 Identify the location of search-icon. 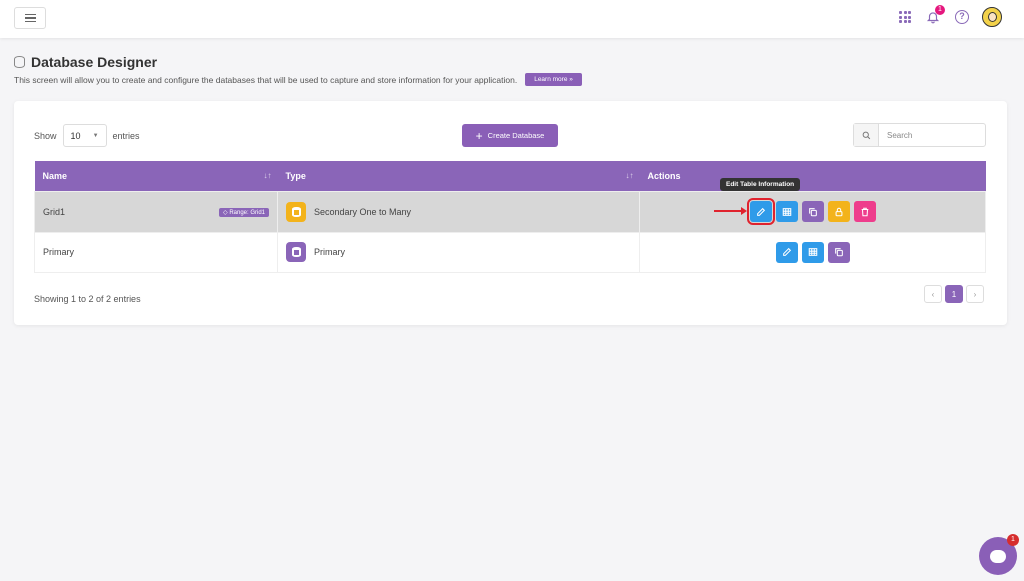
(866, 135).